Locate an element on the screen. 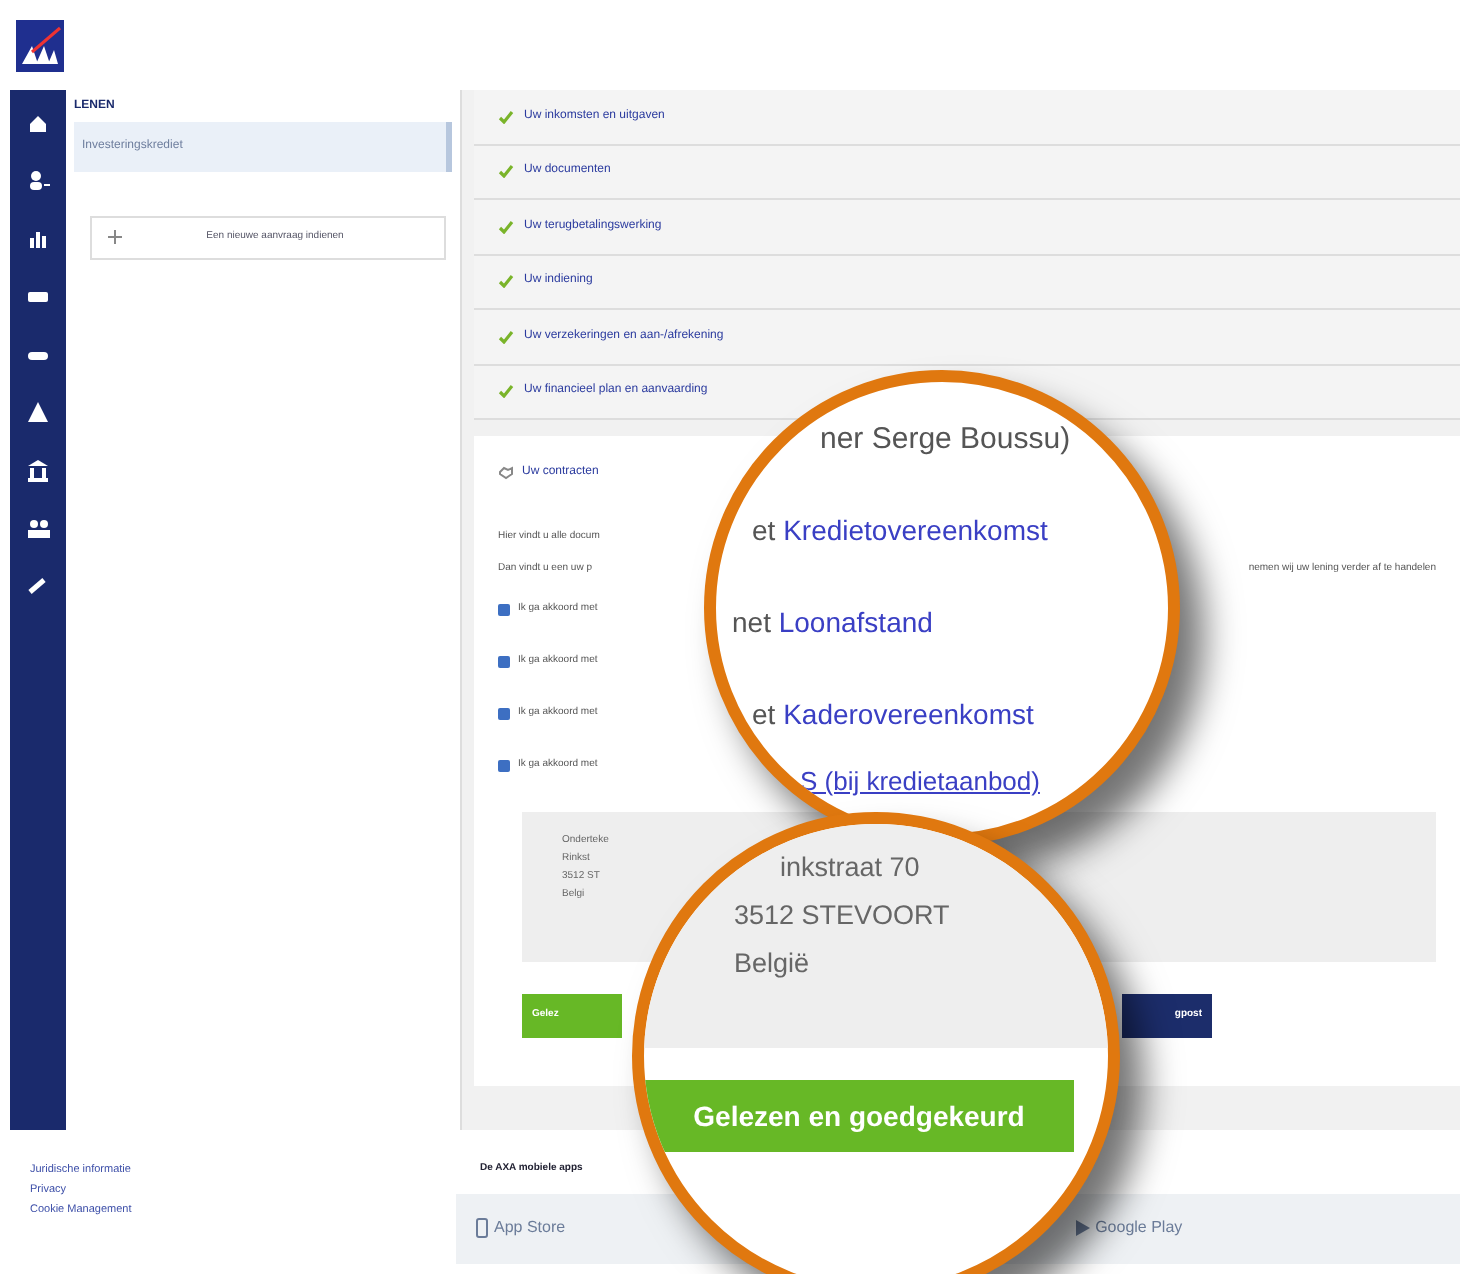  plus-icon is located at coordinates (115, 237).